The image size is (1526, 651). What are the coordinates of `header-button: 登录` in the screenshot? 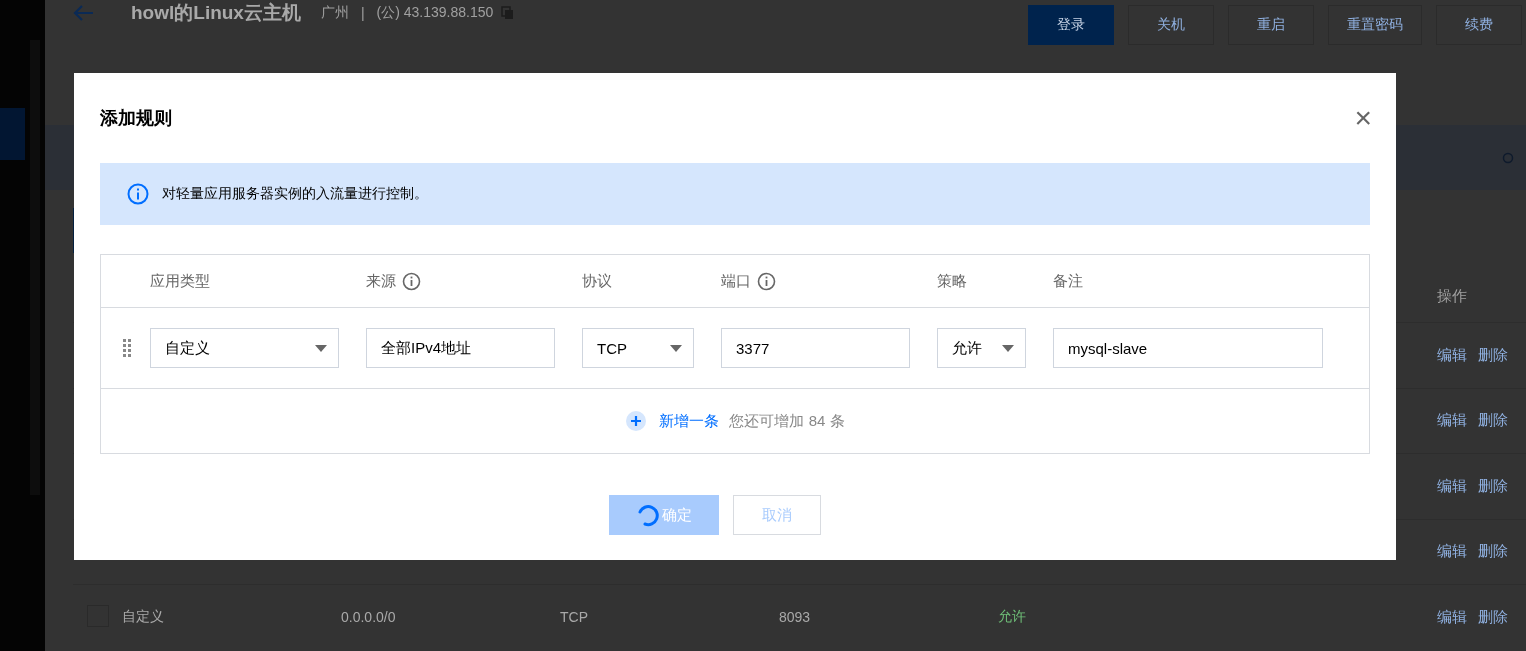 It's located at (1071, 25).